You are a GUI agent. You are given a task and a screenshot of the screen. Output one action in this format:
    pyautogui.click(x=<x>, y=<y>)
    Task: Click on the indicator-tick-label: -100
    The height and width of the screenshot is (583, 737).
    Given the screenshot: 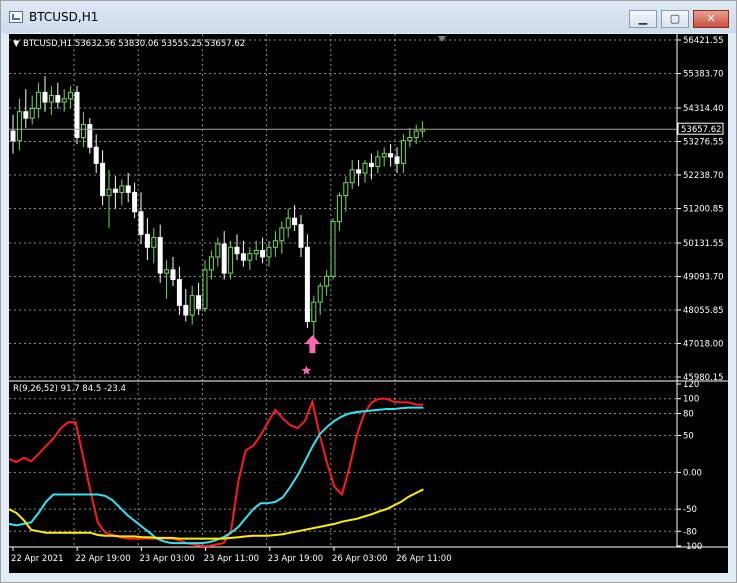 What is the action you would take?
    pyautogui.click(x=692, y=547)
    